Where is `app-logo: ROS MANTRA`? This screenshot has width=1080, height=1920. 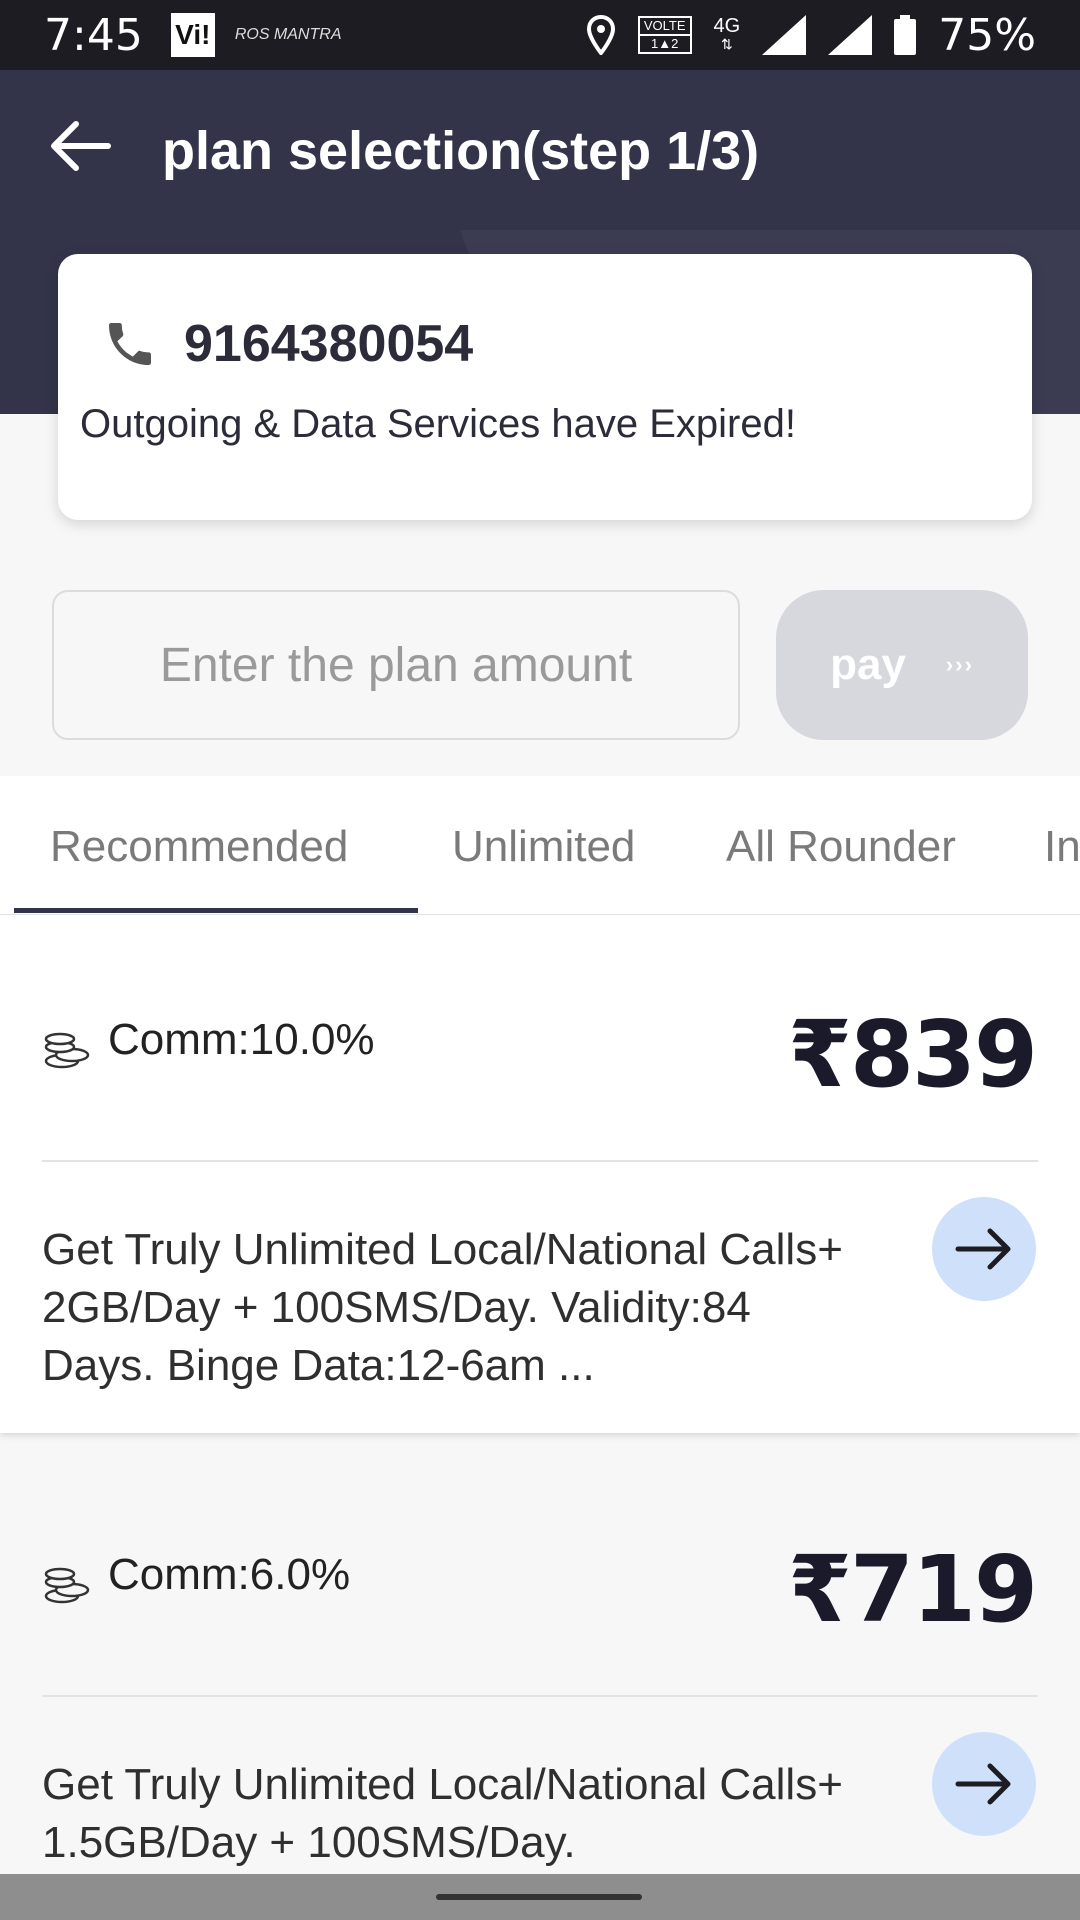 app-logo: ROS MANTRA is located at coordinates (288, 34).